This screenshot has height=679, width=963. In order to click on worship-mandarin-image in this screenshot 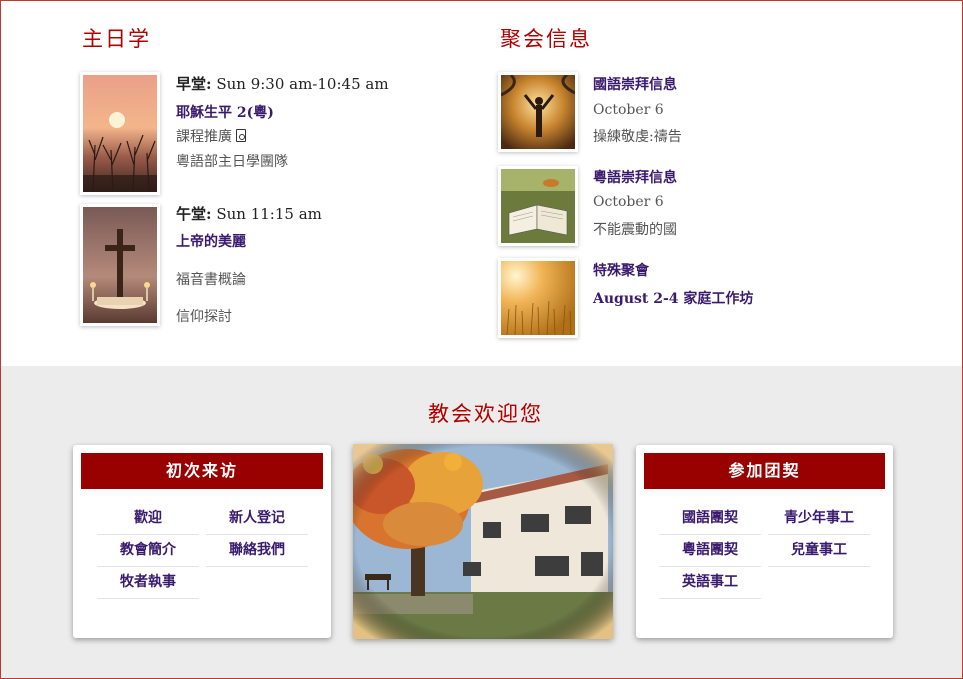, I will do `click(538, 112)`.